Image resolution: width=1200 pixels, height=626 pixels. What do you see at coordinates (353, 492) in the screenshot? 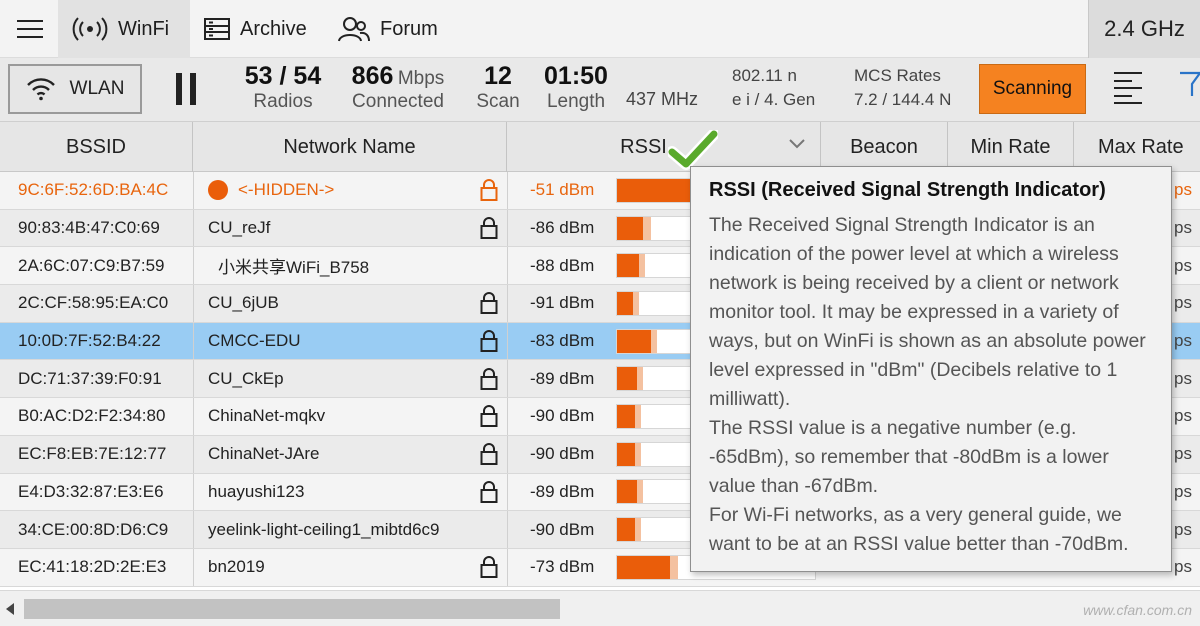
I see `network-name-cell: huayushi123` at bounding box center [353, 492].